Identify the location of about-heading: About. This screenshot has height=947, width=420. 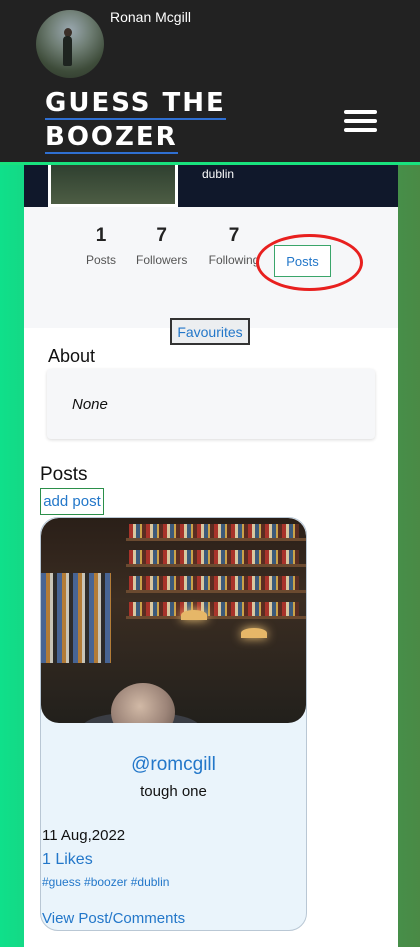
(72, 356).